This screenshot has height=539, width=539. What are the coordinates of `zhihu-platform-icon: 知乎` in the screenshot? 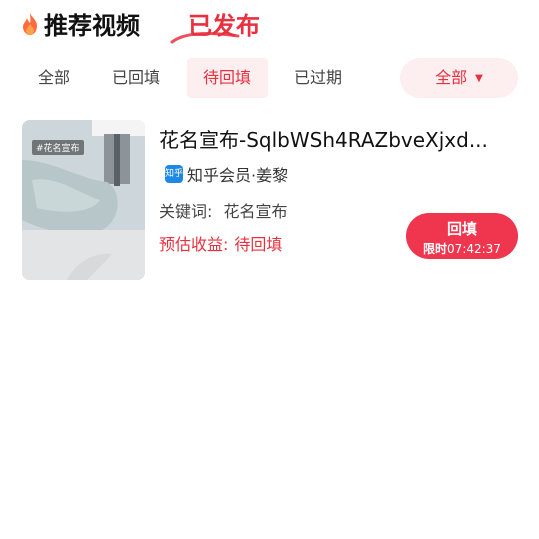 It's located at (174, 174).